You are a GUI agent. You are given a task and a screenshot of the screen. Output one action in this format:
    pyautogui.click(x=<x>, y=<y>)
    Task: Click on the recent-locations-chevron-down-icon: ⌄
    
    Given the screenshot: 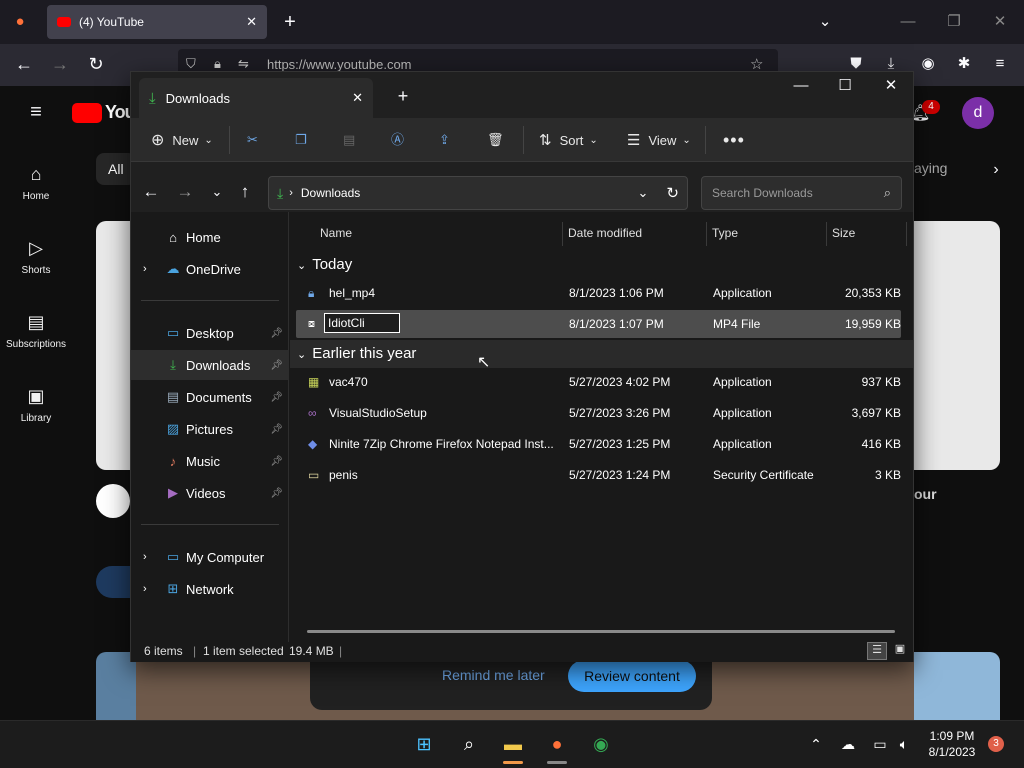 What is the action you would take?
    pyautogui.click(x=217, y=192)
    